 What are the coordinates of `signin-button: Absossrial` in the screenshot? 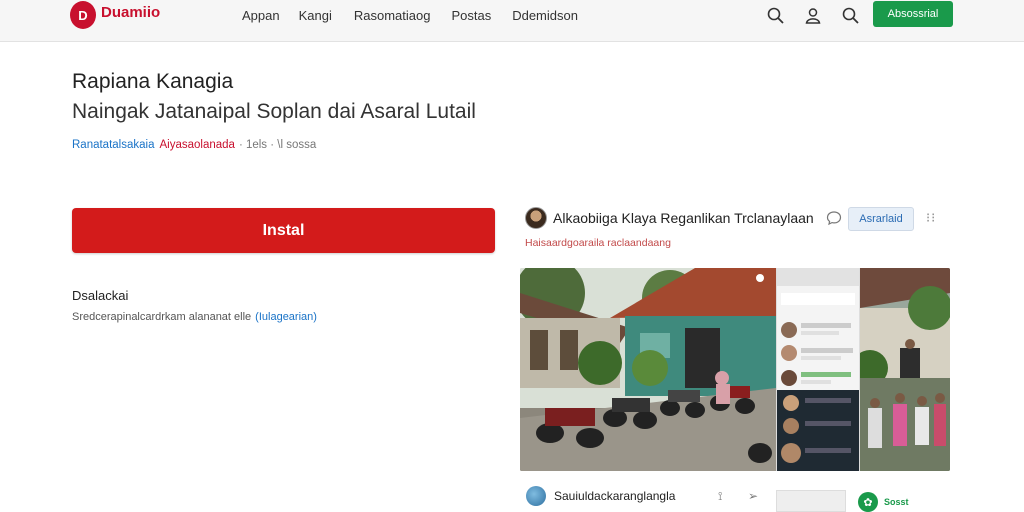 It's located at (913, 14).